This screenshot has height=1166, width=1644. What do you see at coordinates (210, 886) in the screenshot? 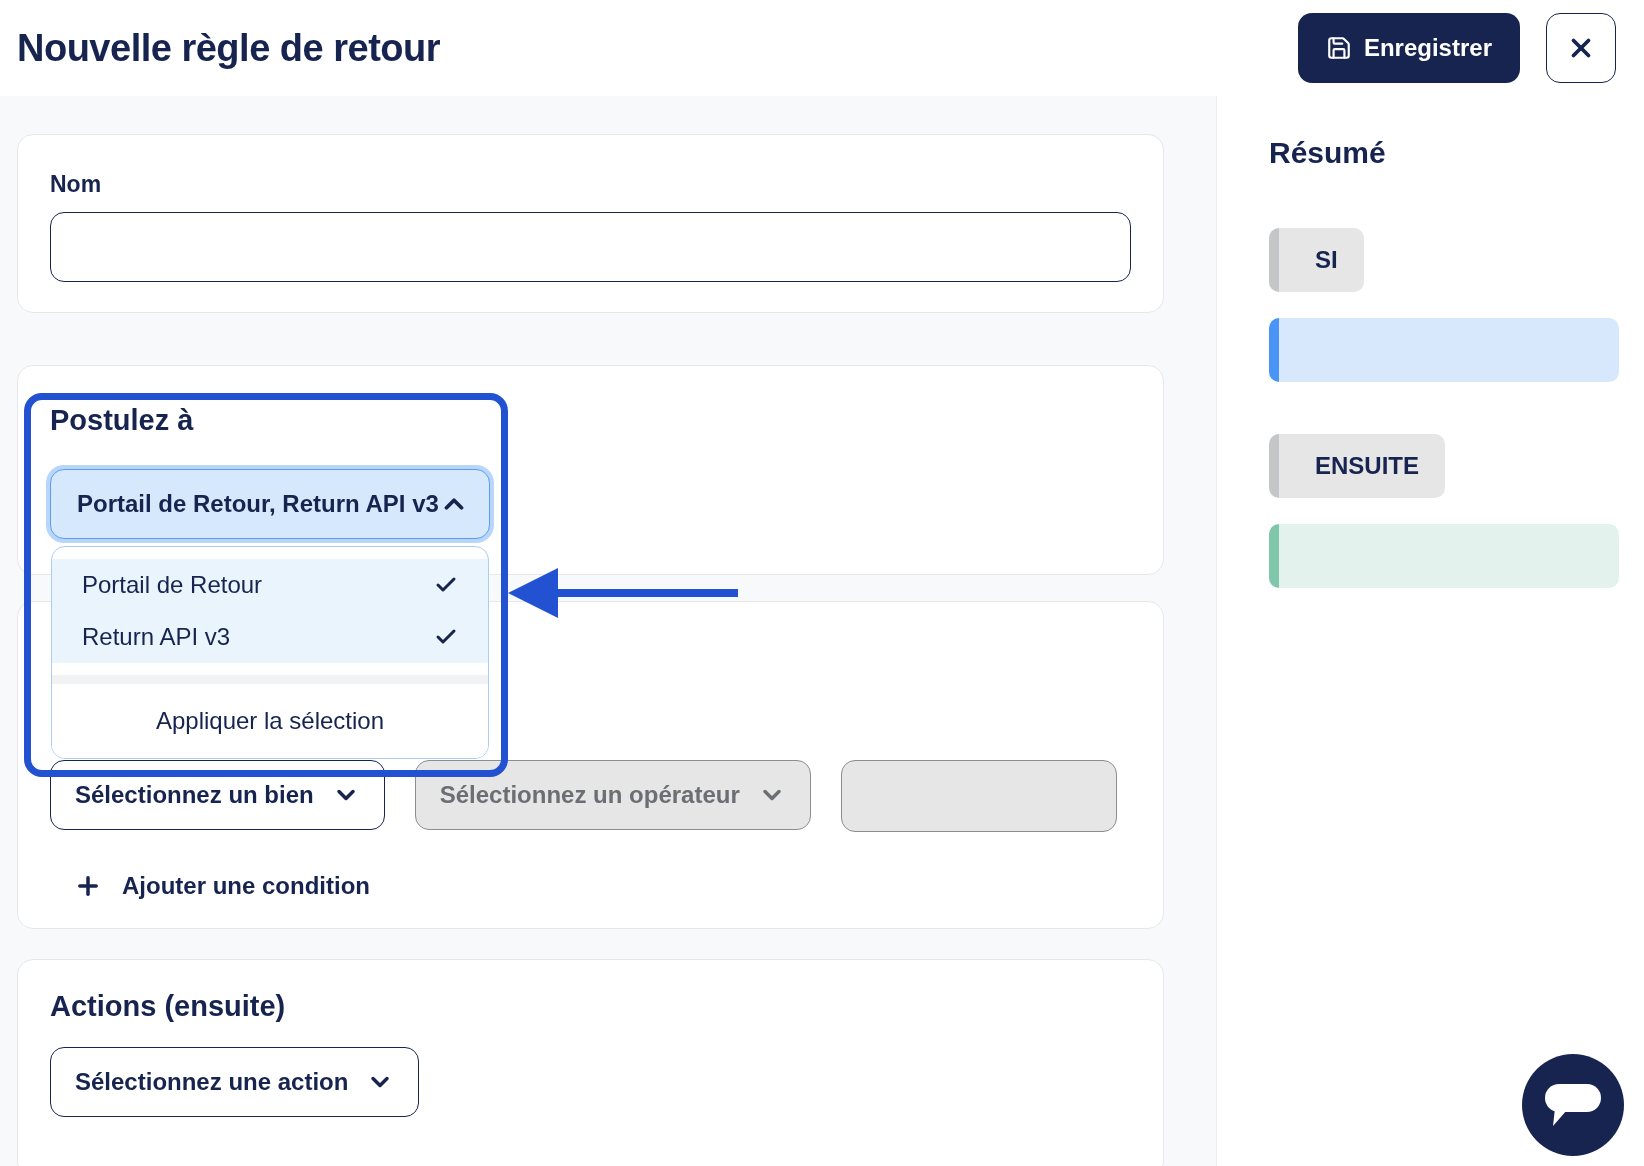
I see `add-condition-button: Ajouter une condition` at bounding box center [210, 886].